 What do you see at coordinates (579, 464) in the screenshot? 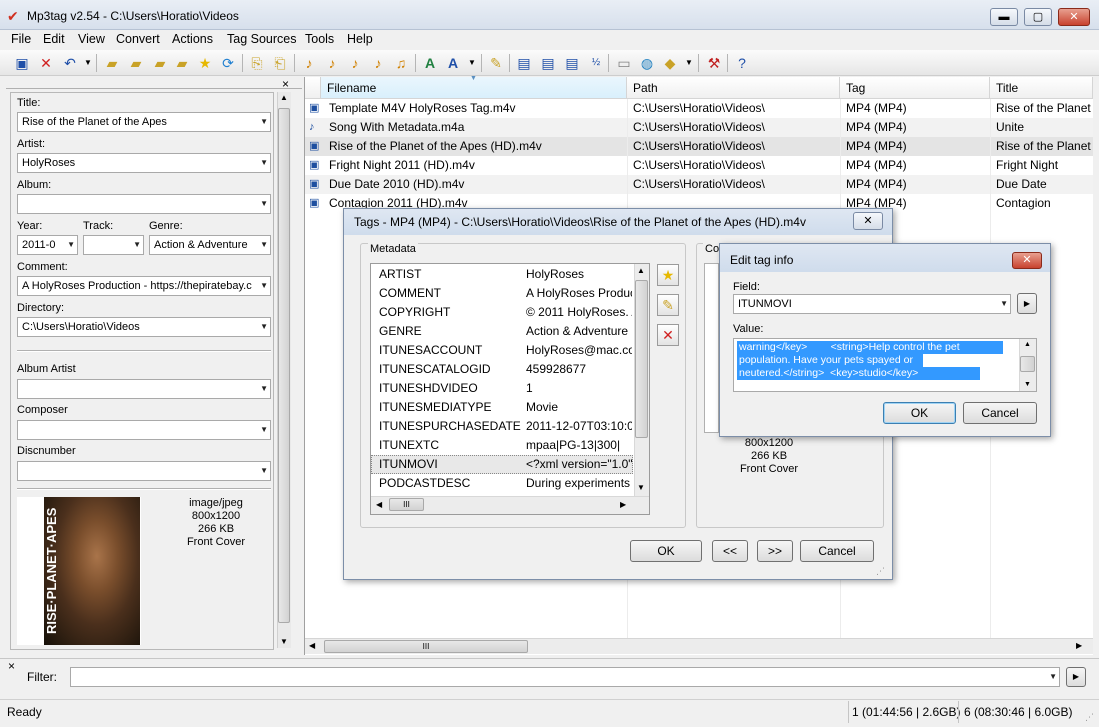
I see `metadata-value: <?xml version="1.0"` at bounding box center [579, 464].